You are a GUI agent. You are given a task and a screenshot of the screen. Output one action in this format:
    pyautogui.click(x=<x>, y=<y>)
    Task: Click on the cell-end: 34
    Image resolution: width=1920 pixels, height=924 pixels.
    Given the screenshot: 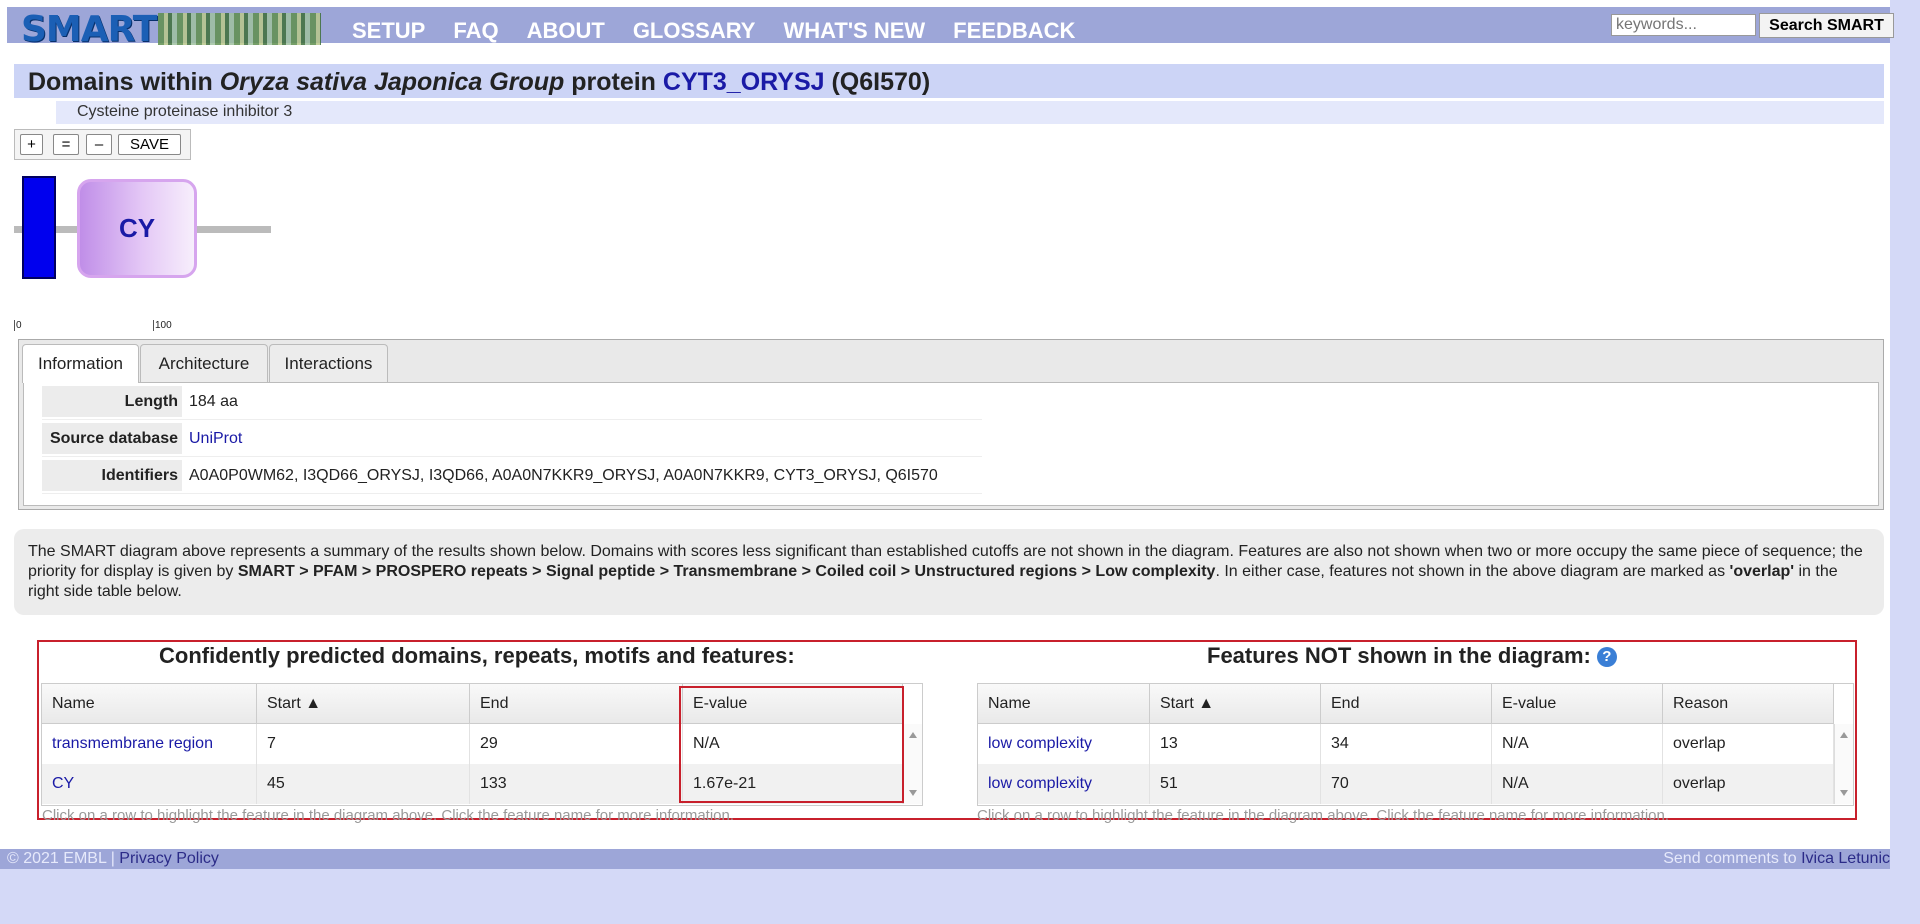 What is the action you would take?
    pyautogui.click(x=1406, y=744)
    